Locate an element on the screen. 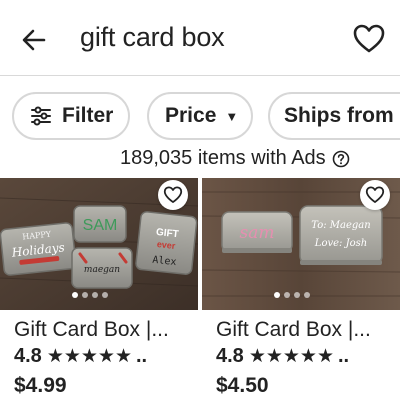 The width and height of the screenshot is (400, 400). results-count: 189,035 items with Ads is located at coordinates (235, 158).